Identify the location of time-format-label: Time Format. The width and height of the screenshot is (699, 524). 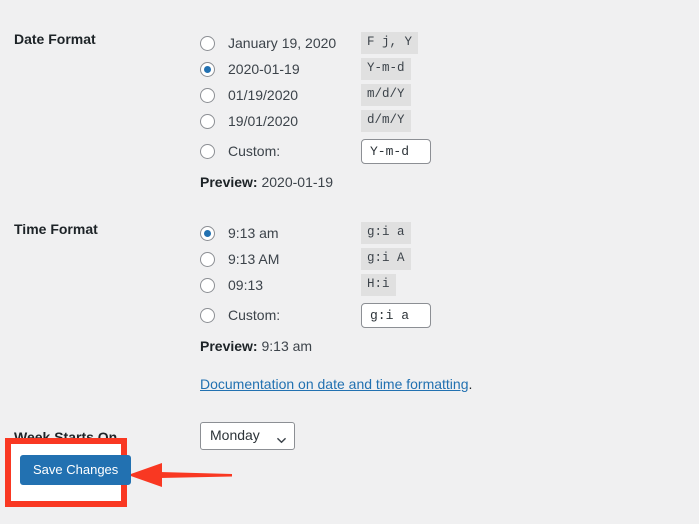
(56, 229).